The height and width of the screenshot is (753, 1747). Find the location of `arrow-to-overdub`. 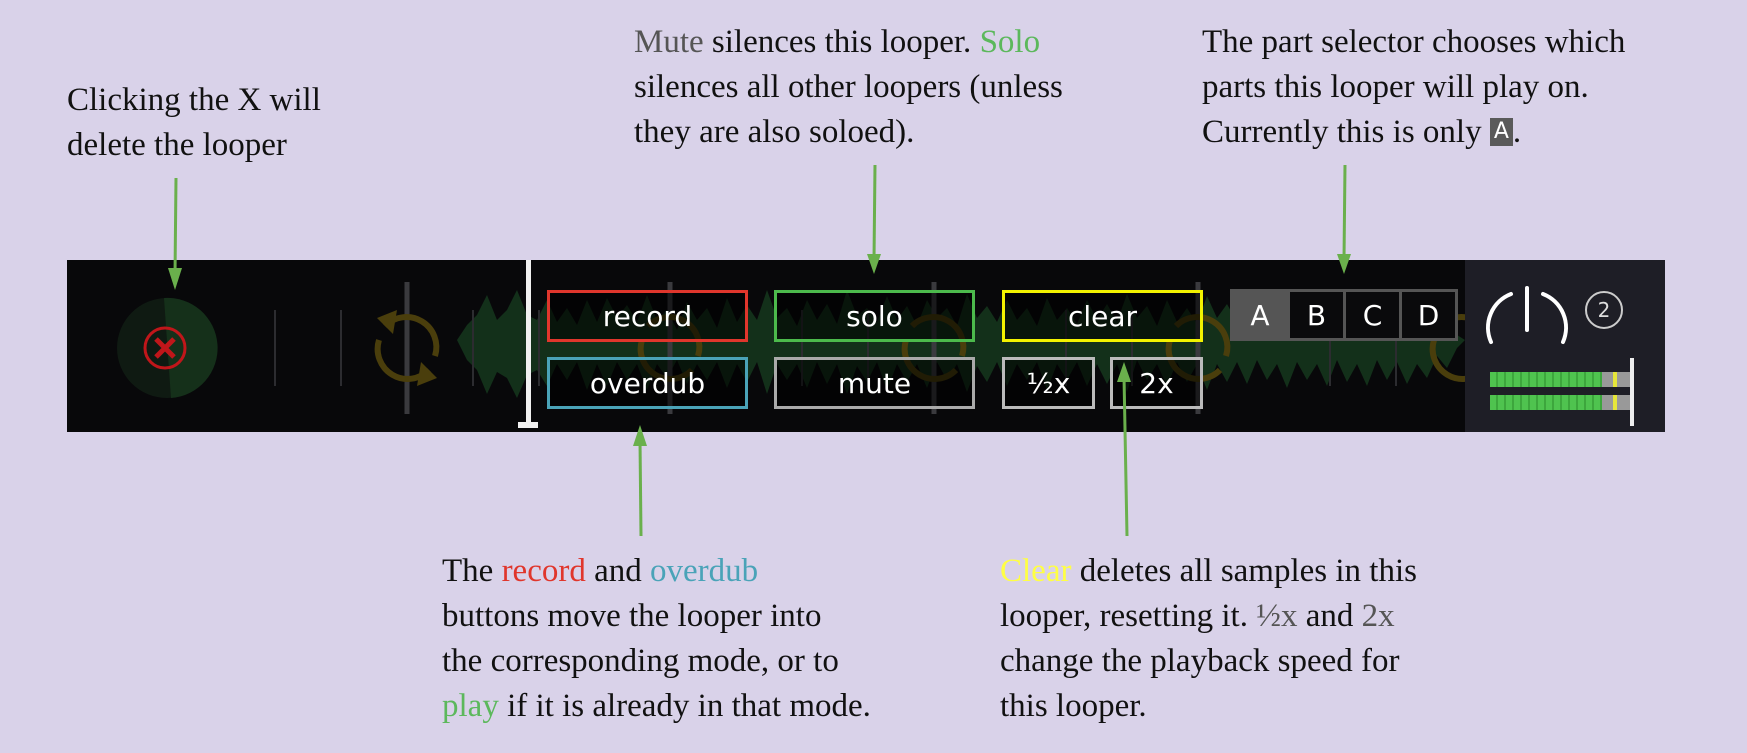

arrow-to-overdub is located at coordinates (640, 481).